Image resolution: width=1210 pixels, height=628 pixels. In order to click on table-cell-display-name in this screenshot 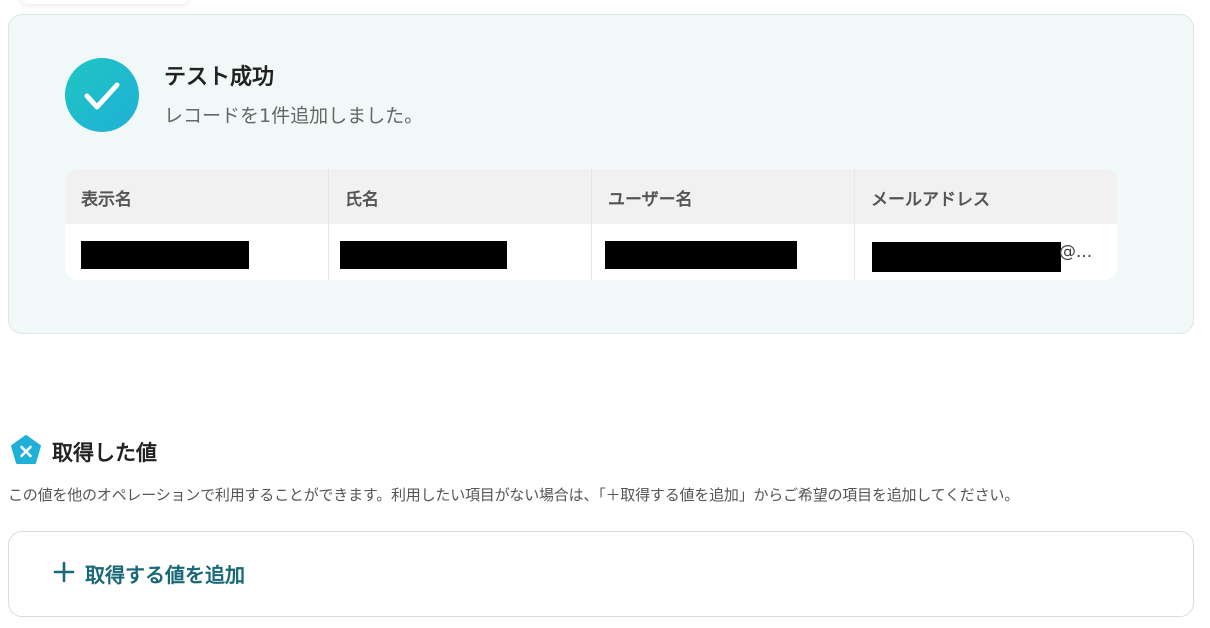, I will do `click(196, 252)`.